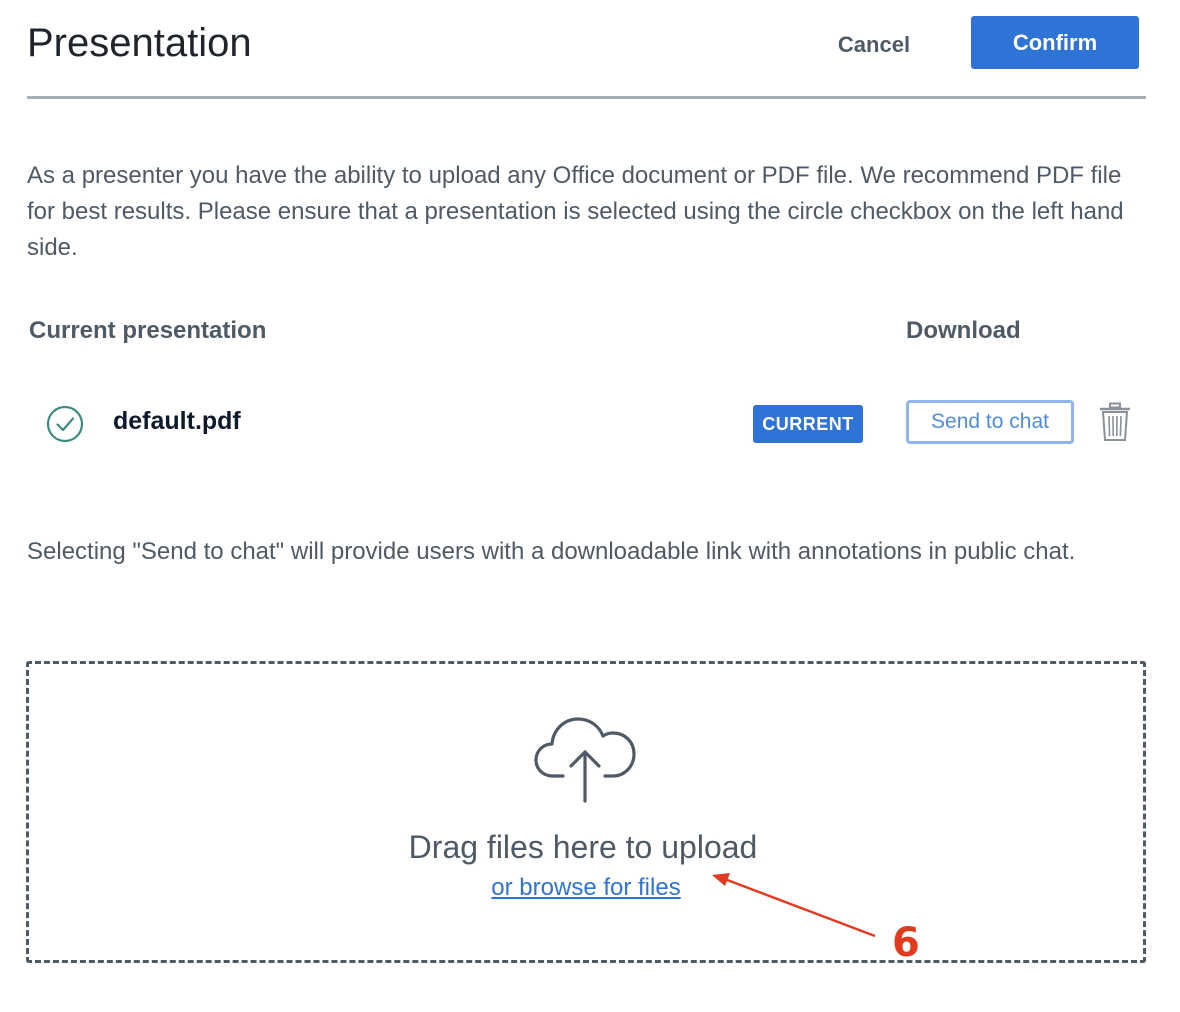  I want to click on send-to-chat-button: Send to chat, so click(990, 422).